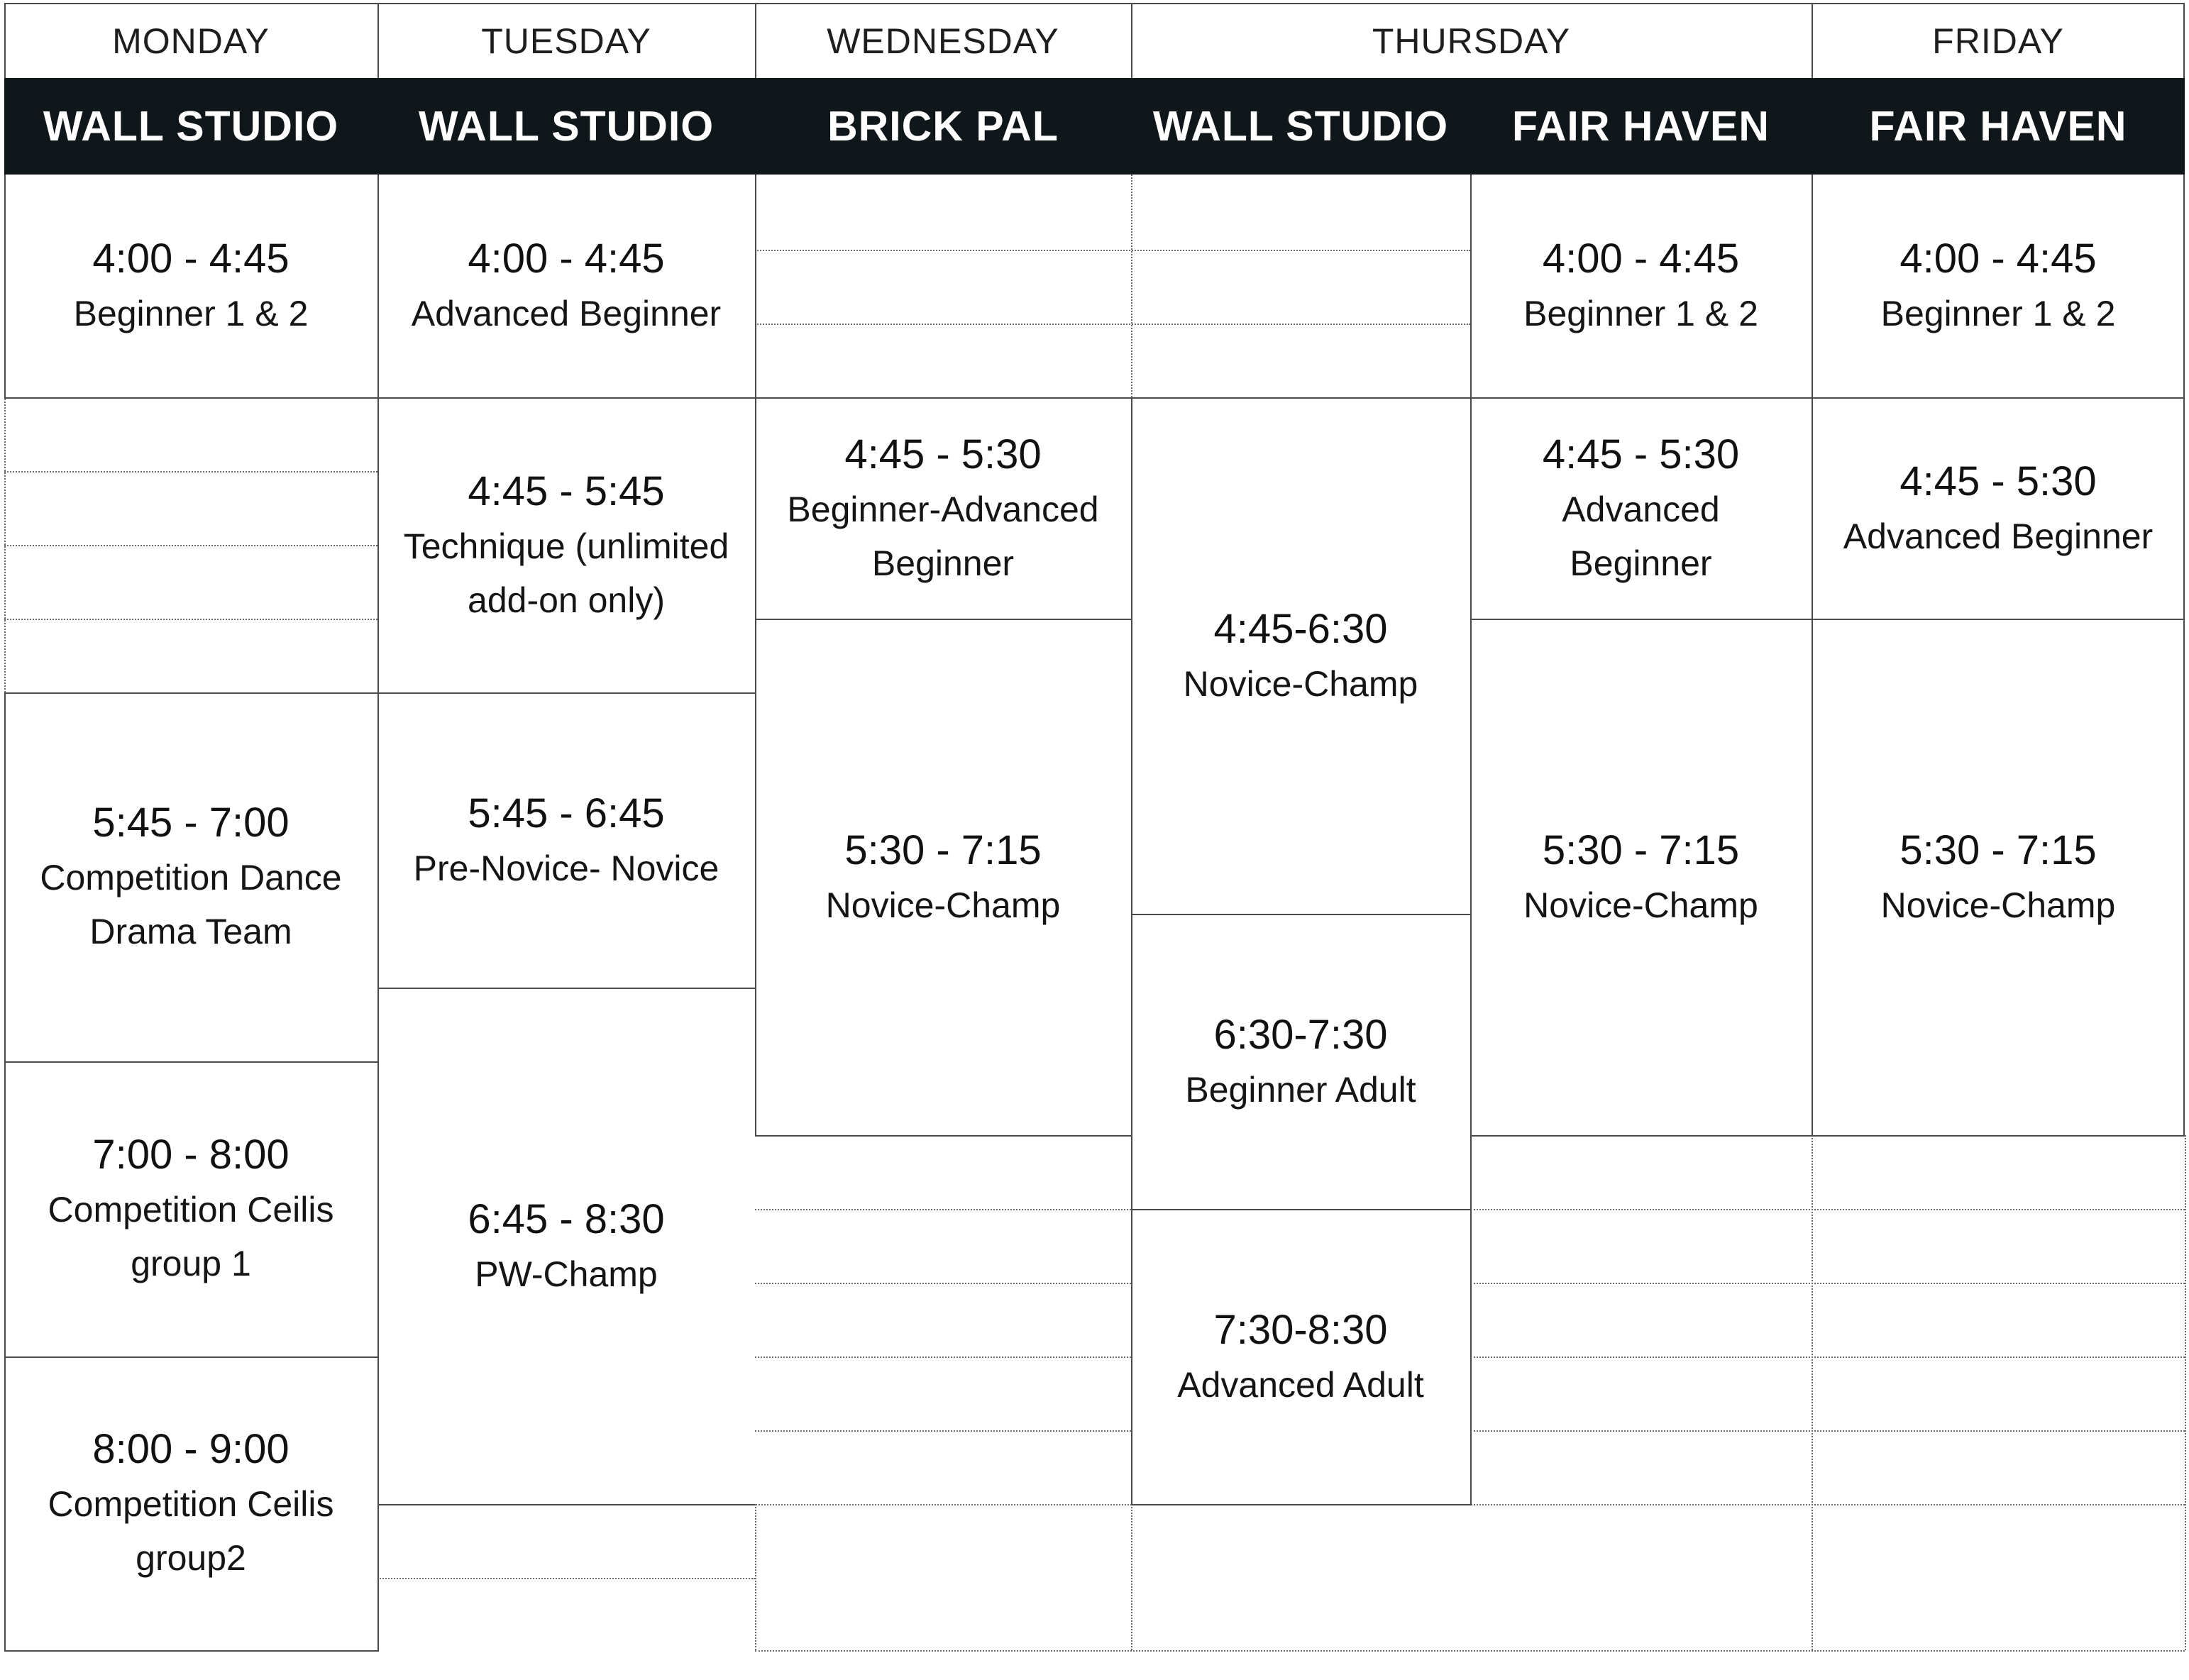  What do you see at coordinates (1300, 1330) in the screenshot?
I see `class-time: 7:30-8:30` at bounding box center [1300, 1330].